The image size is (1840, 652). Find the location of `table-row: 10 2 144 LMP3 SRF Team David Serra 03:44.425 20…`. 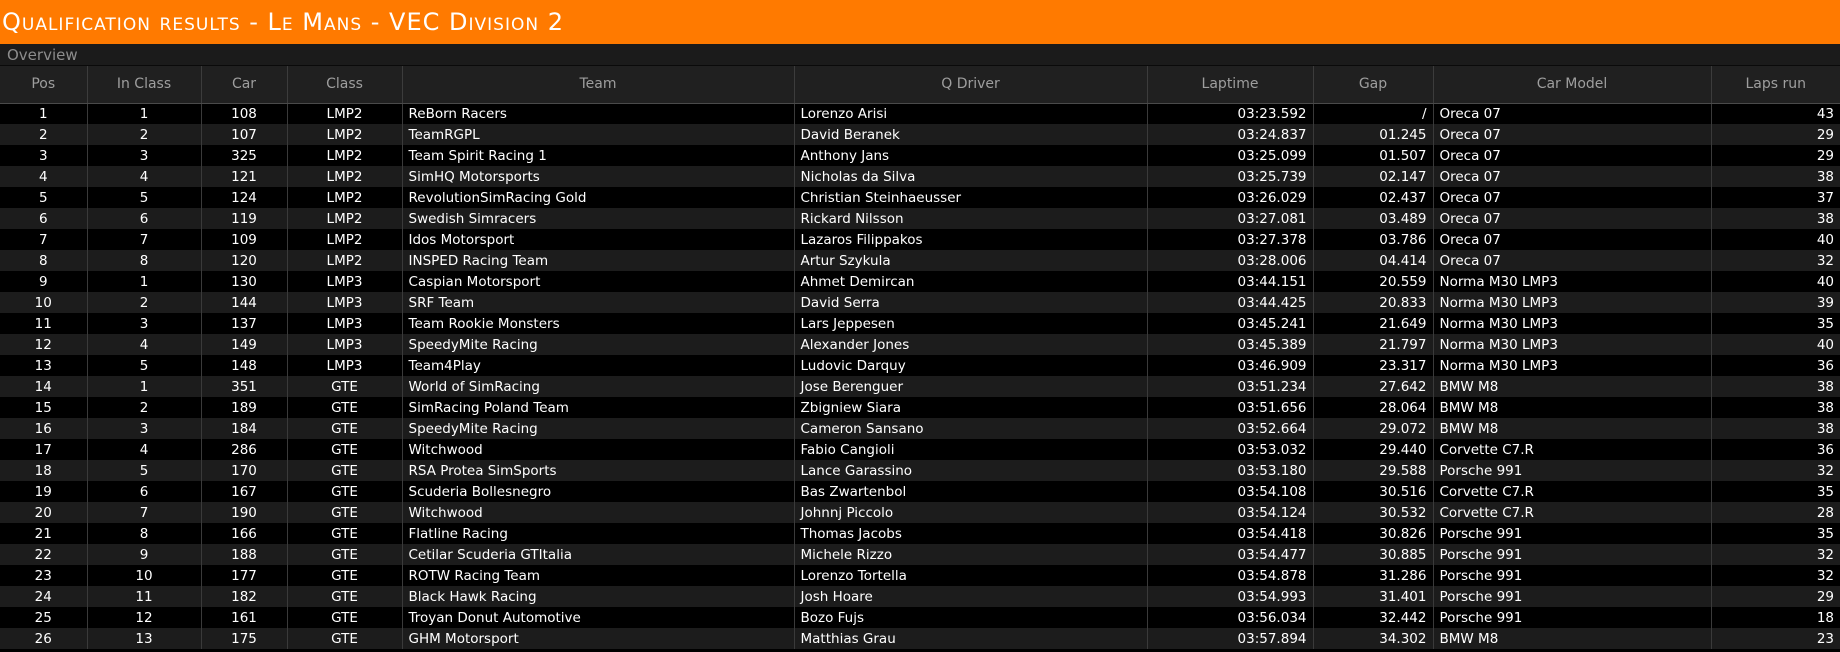

table-row: 10 2 144 LMP3 SRF Team David Serra 03:44.425 20… is located at coordinates (920, 302).